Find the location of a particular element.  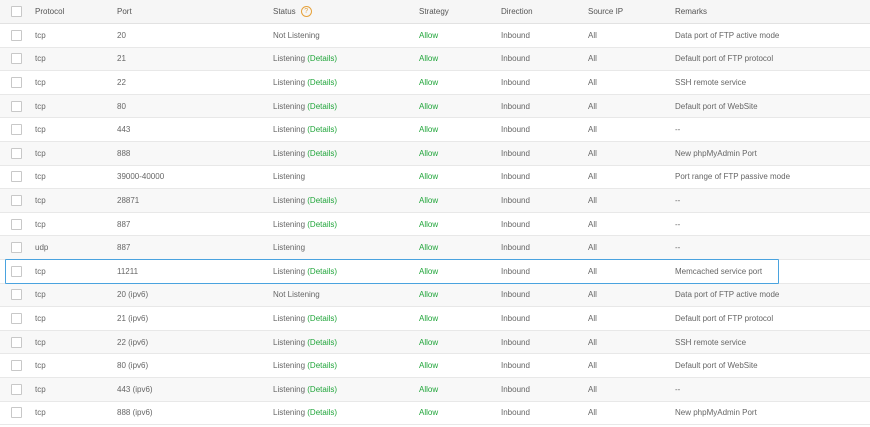

header-remarks: Remarks is located at coordinates (691, 11).